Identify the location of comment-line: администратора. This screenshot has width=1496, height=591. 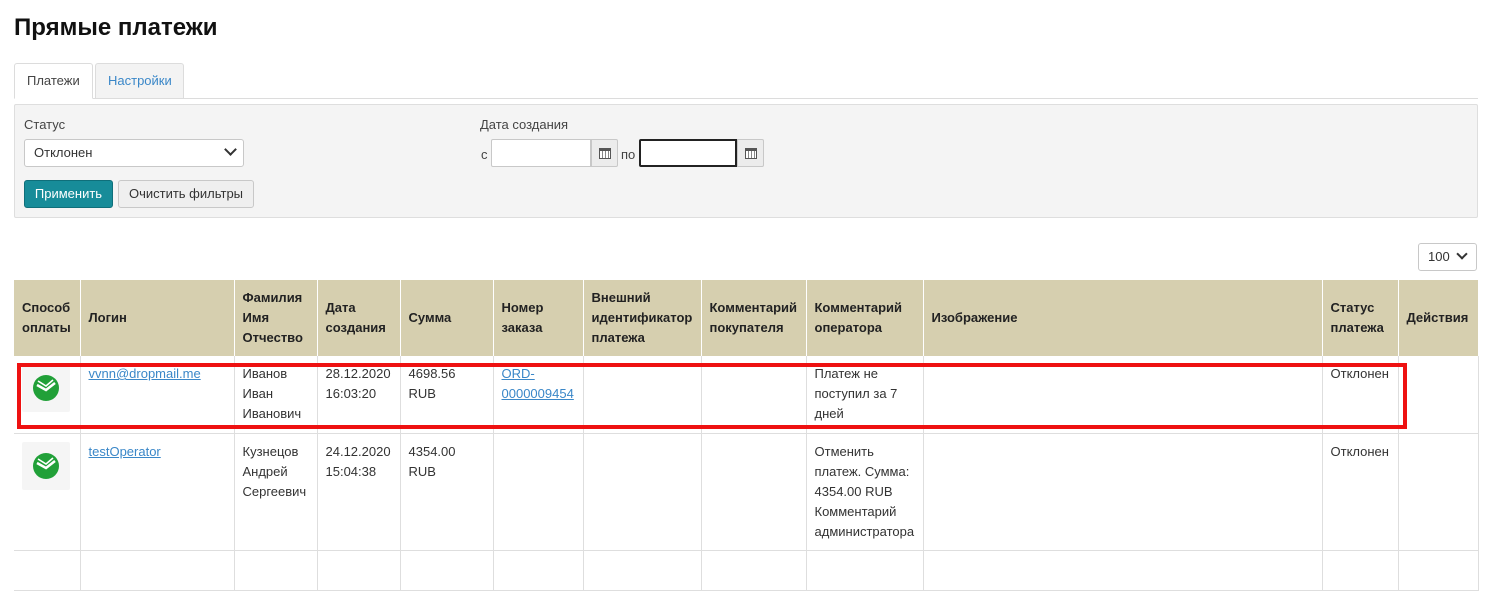
(864, 531).